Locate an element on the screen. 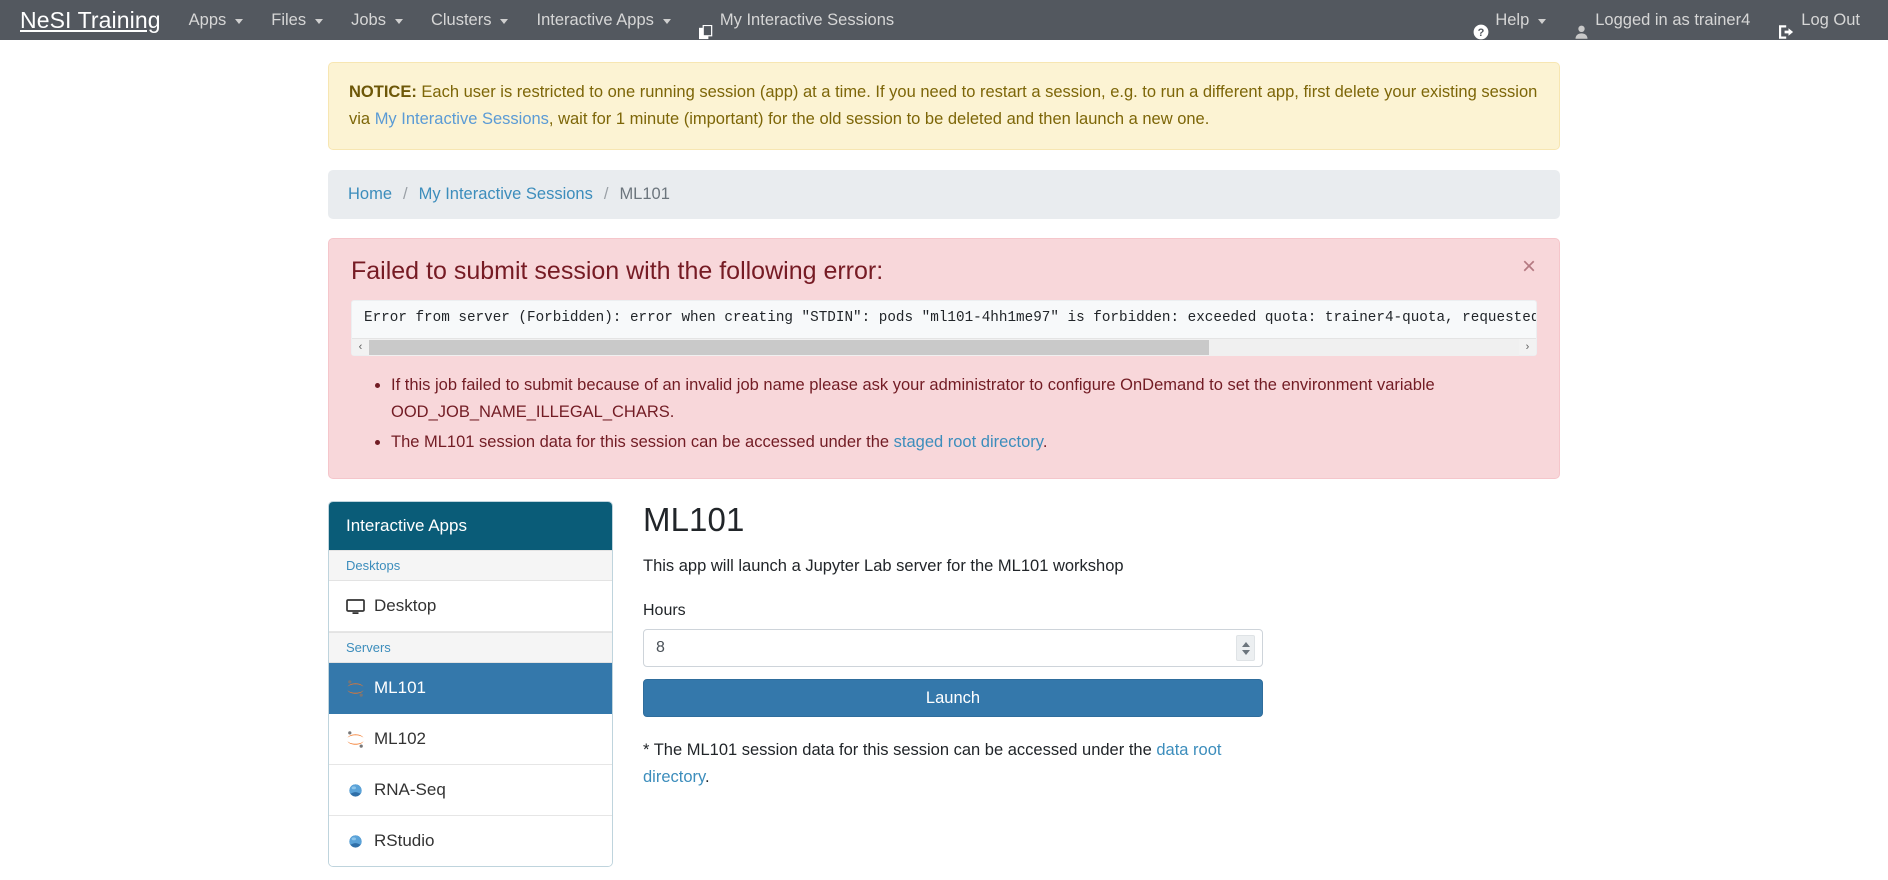 This screenshot has width=1888, height=880. nav-item-help: ? Help is located at coordinates (1509, 20).